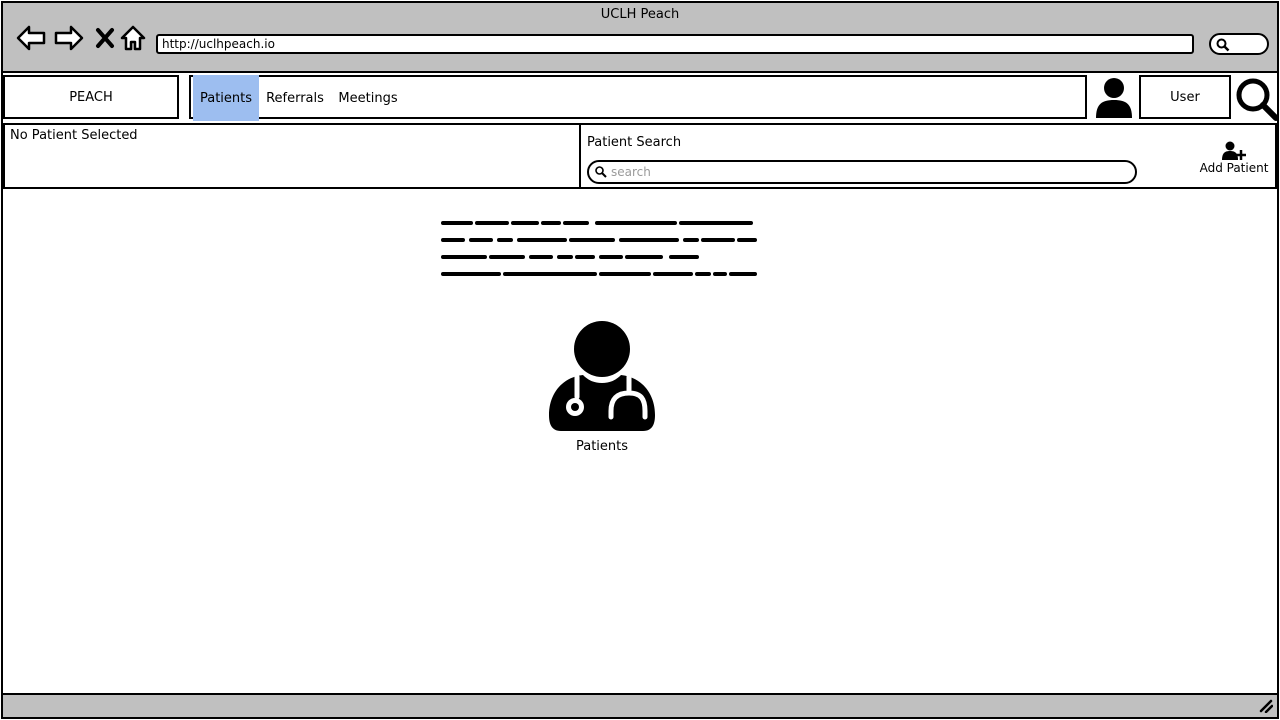 The height and width of the screenshot is (720, 1280). What do you see at coordinates (226, 98) in the screenshot?
I see `tab-patients: Patients` at bounding box center [226, 98].